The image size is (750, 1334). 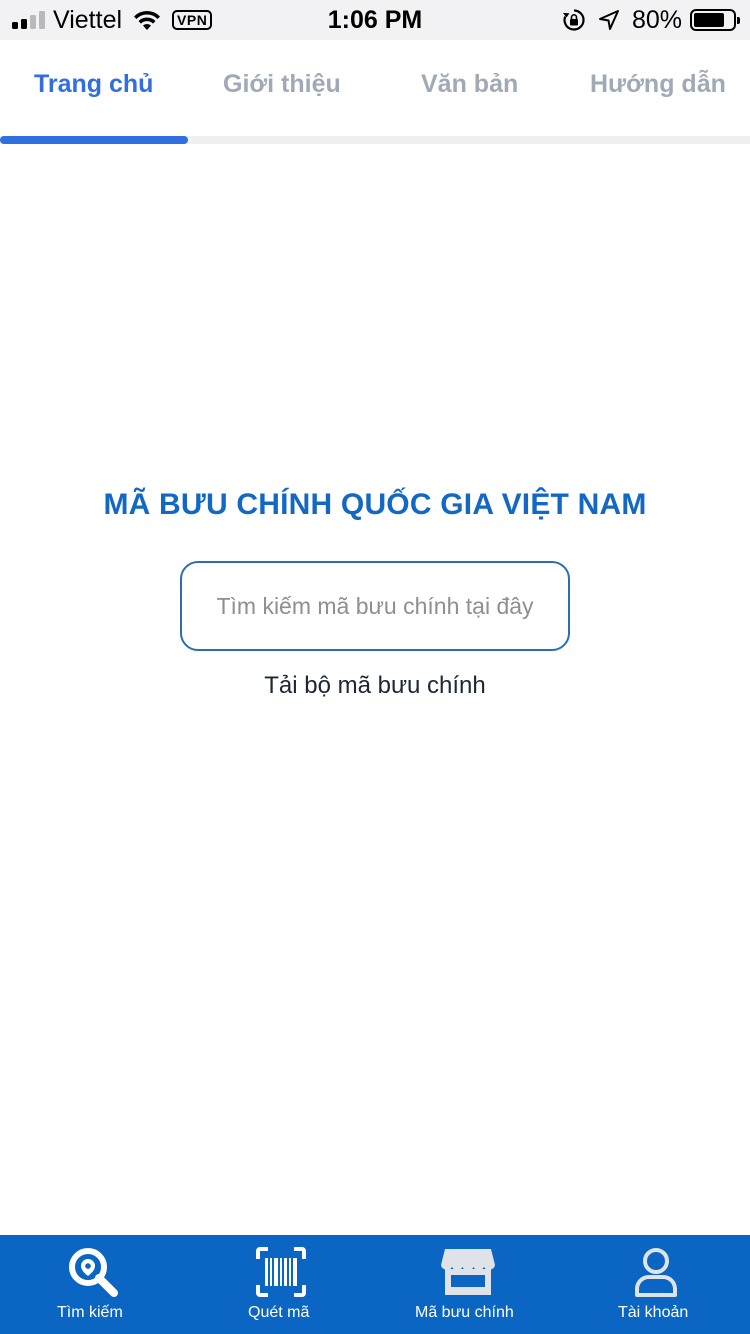 What do you see at coordinates (658, 84) in the screenshot?
I see `tab-huong-dan: Hướng dẫn` at bounding box center [658, 84].